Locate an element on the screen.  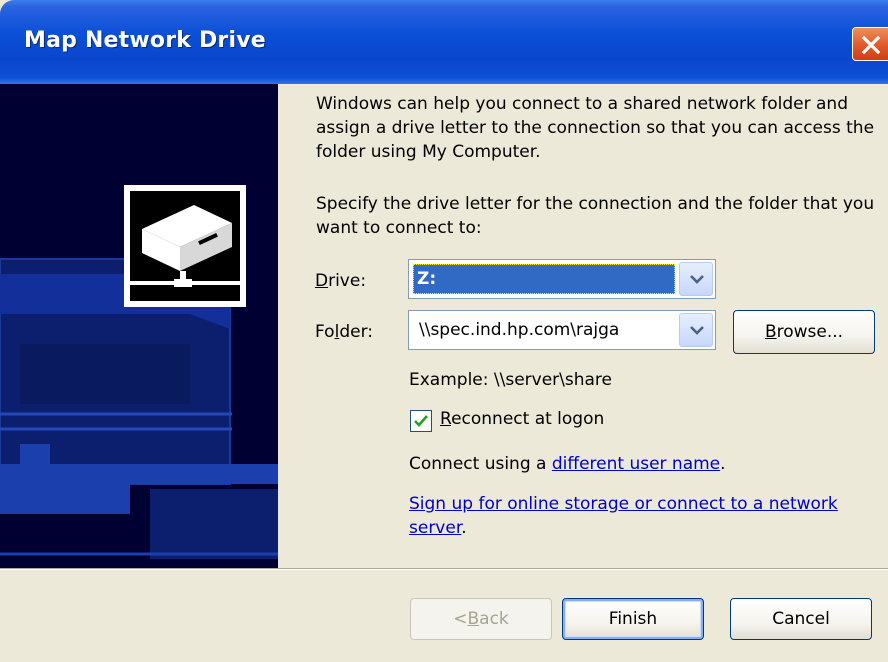
drive-select: Z: is located at coordinates (562, 279).